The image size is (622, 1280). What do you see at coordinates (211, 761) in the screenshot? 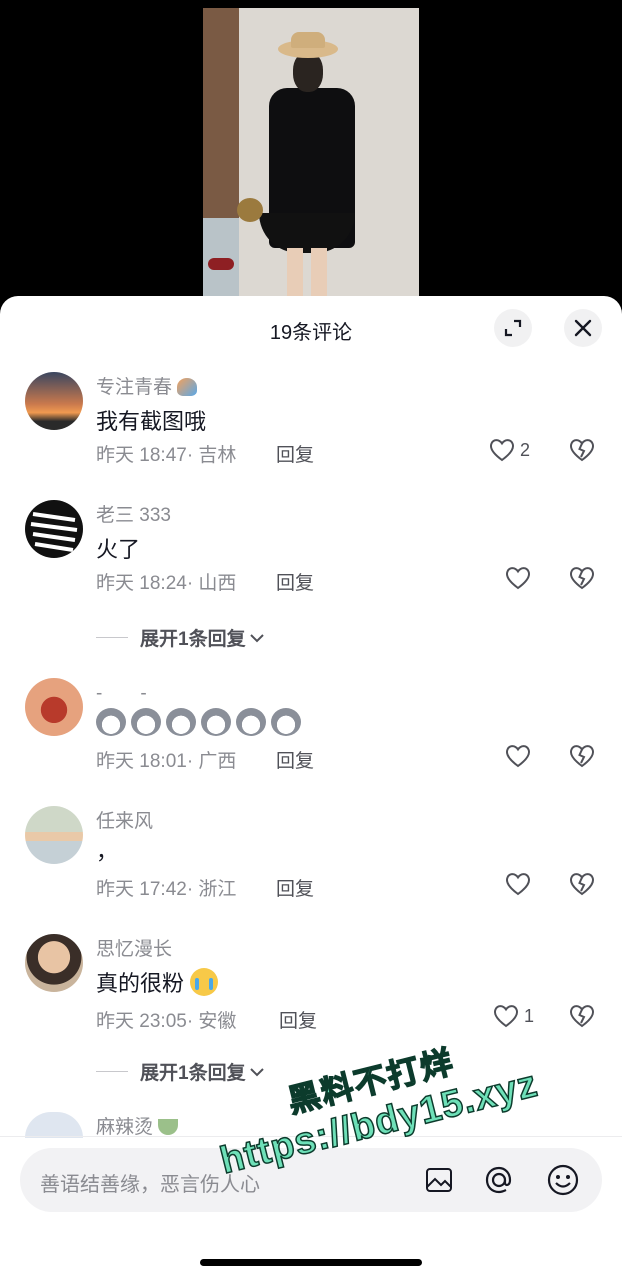
I see `comment-location: · 广西` at bounding box center [211, 761].